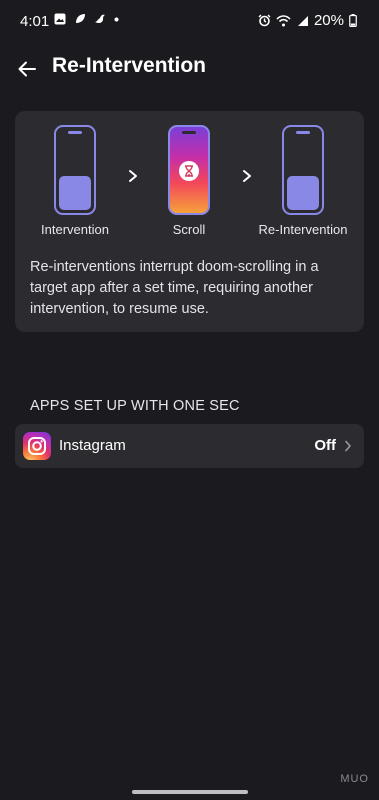 The width and height of the screenshot is (379, 800). I want to click on re-intervention-phone-illustration, so click(303, 170).